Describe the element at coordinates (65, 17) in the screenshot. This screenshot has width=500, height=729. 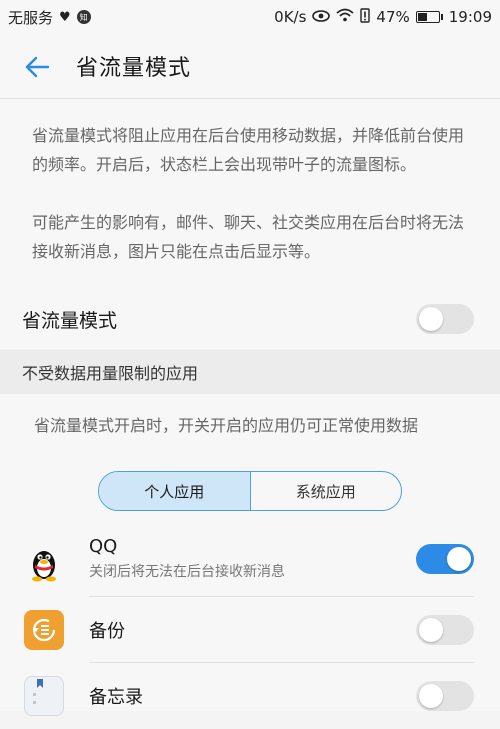
I see `heartbeat-icon: ♥` at that location.